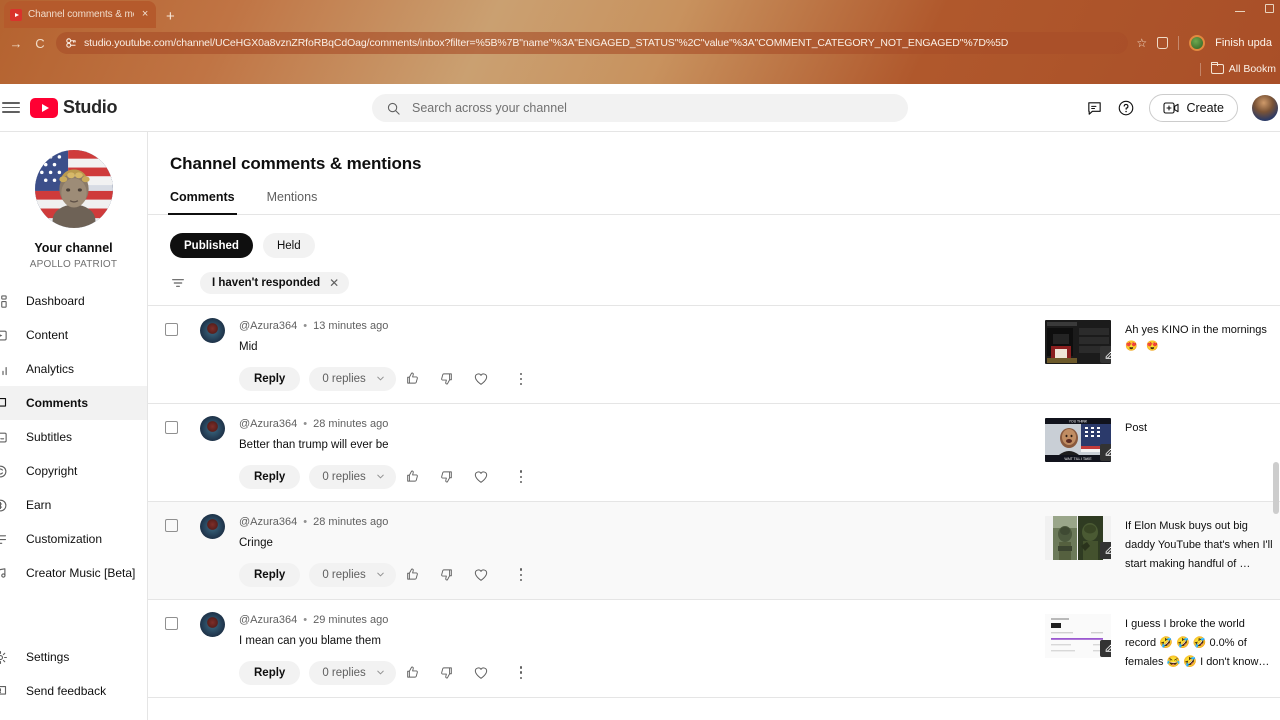  I want to click on sidebar-item-creator-music: Creator Music [Beta], so click(73, 573).